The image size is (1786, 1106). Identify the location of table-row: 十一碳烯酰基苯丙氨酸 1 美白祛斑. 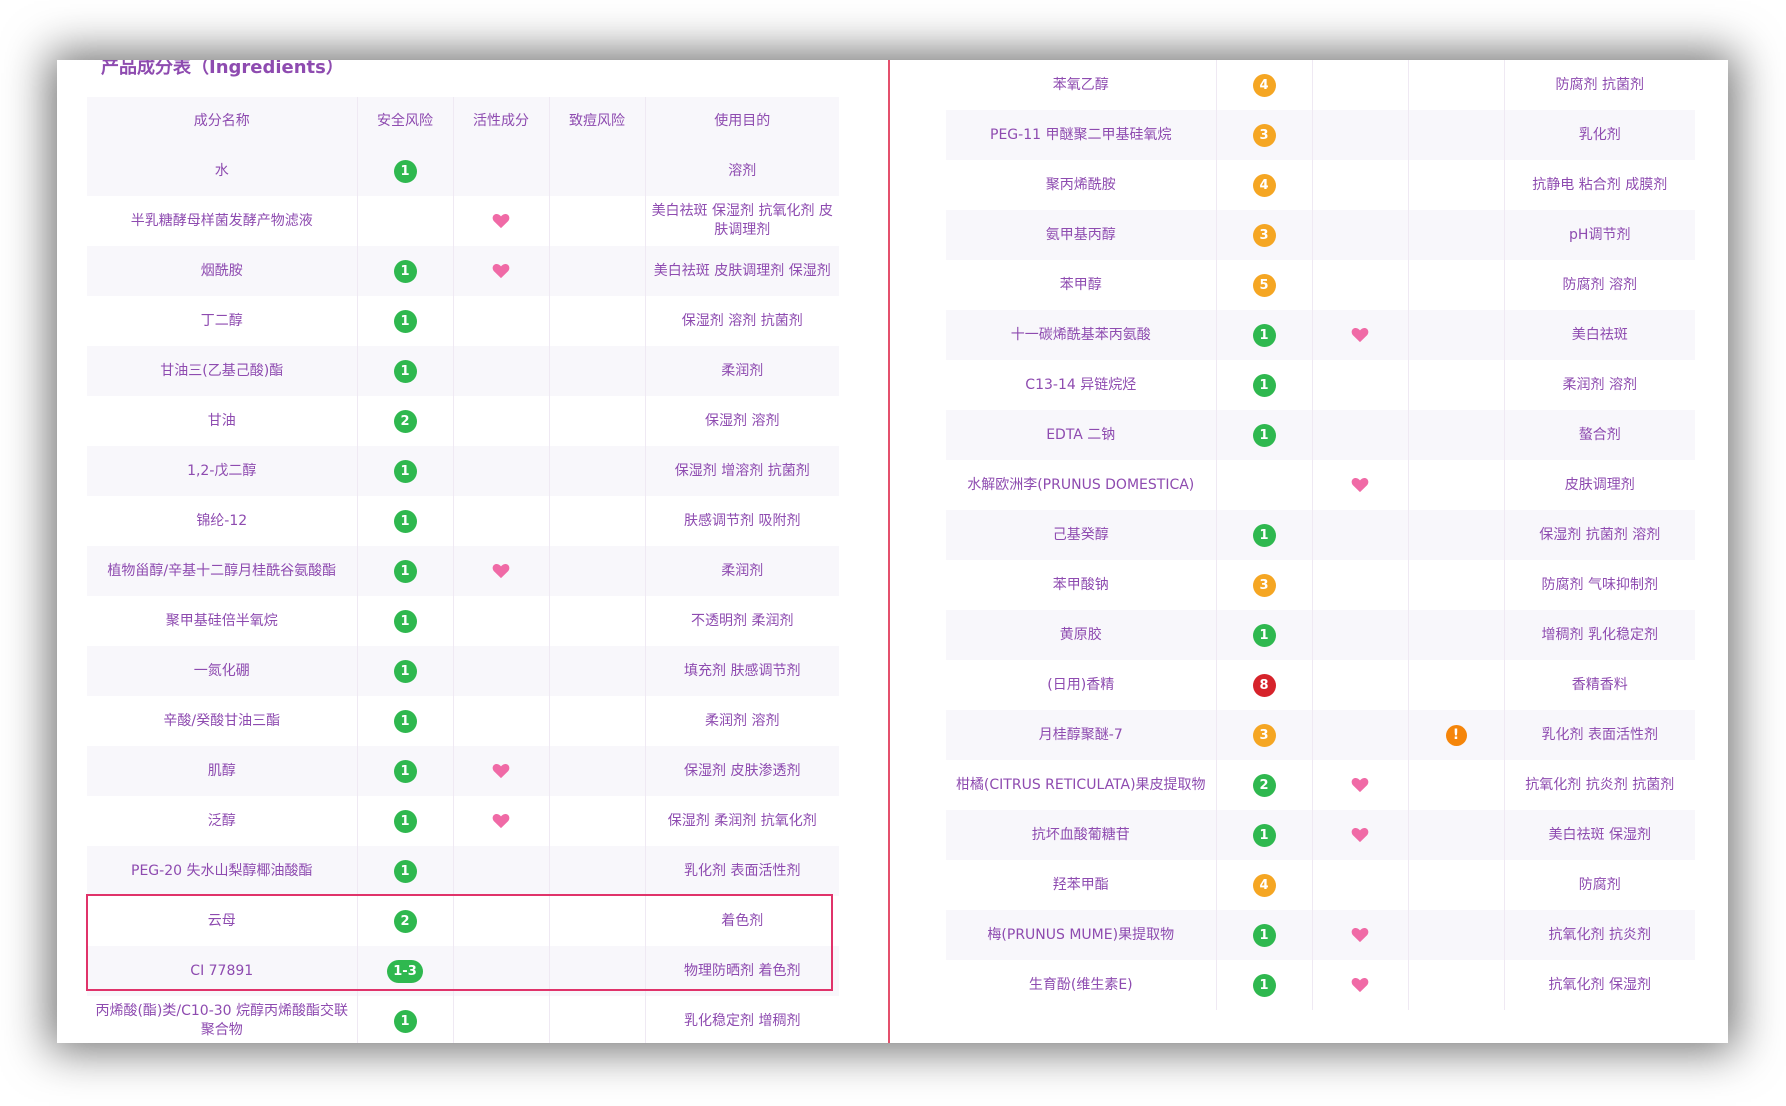
(1320, 335).